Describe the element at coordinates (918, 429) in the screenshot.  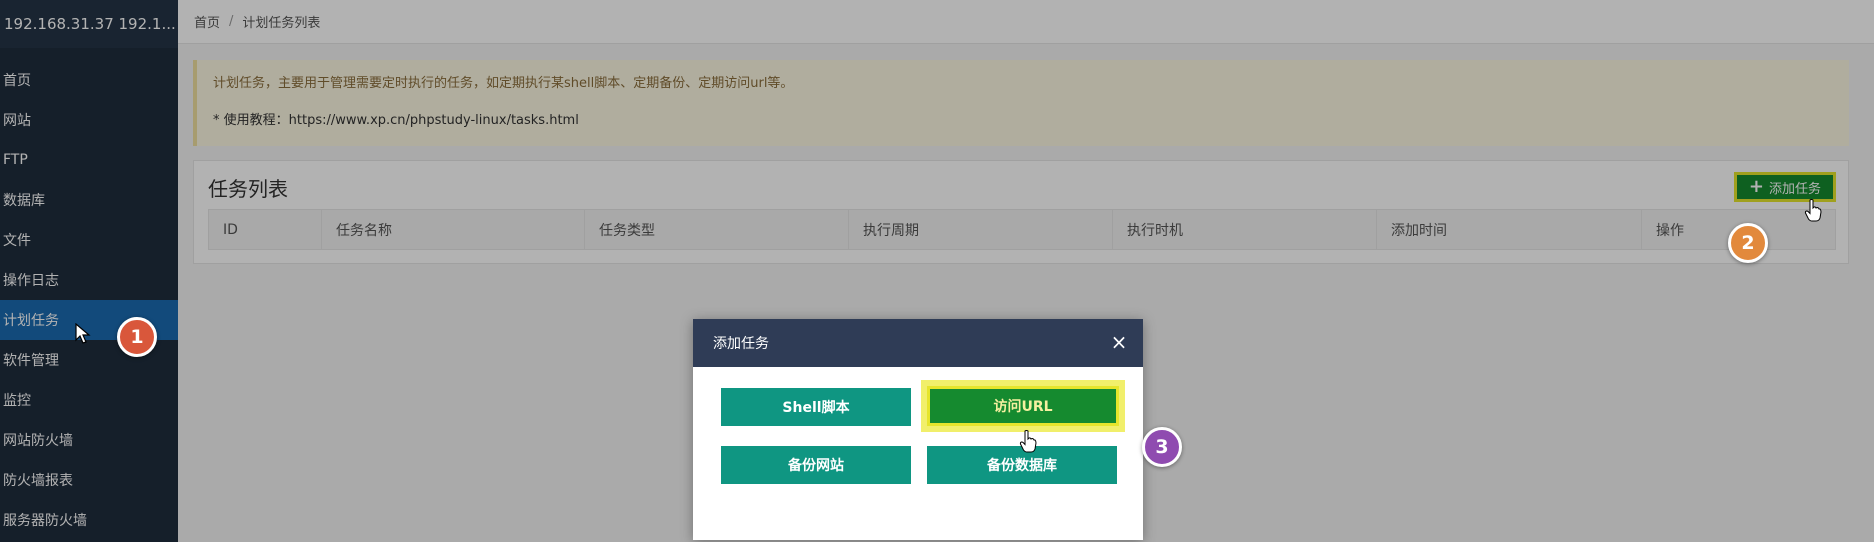
I see `add-task-dialog: 添加任务 × Shell脚本 访问URL 备份网站 备份数据库` at that location.